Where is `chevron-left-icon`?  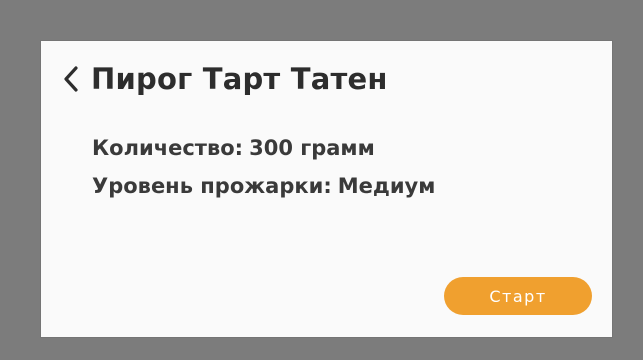
chevron-left-icon is located at coordinates (71, 79).